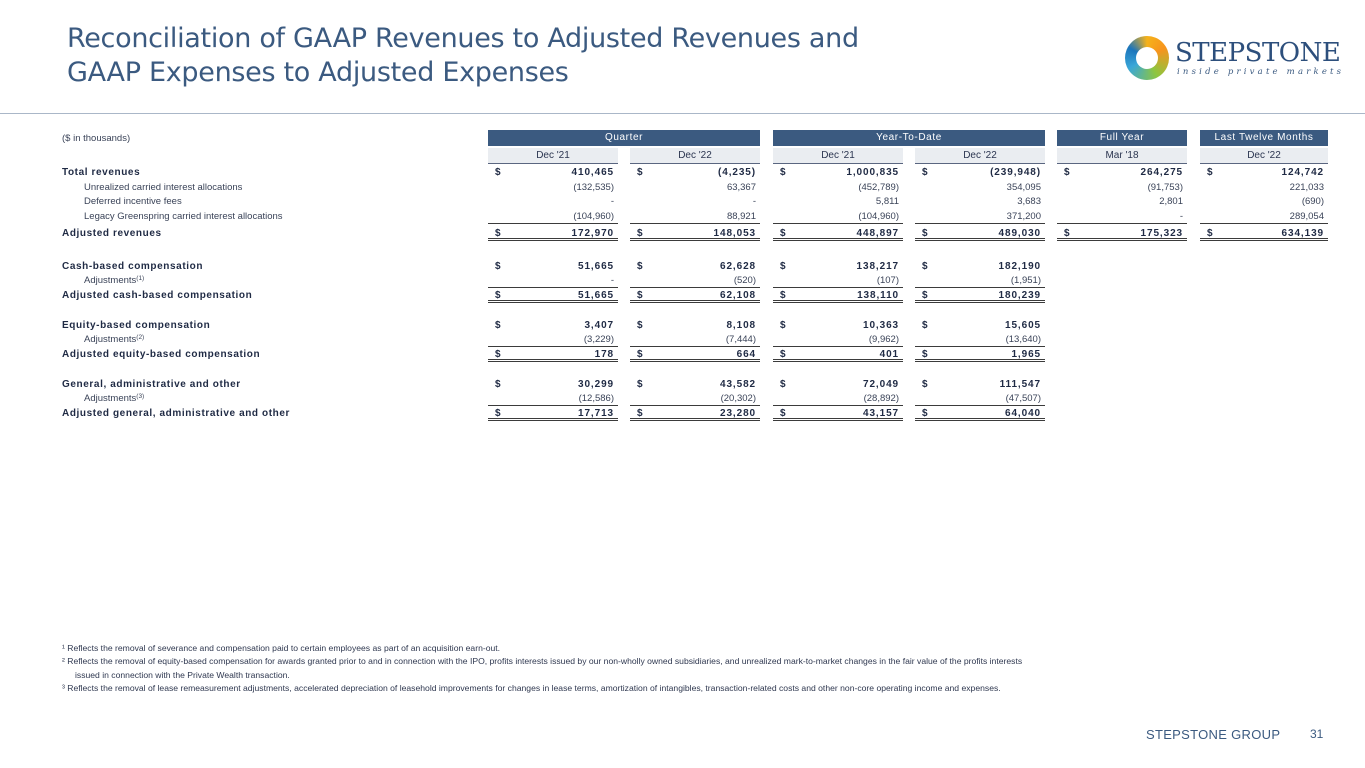 The height and width of the screenshot is (768, 1365). Describe the element at coordinates (695, 296) in the screenshot. I see `value-cell: $62,108` at that location.